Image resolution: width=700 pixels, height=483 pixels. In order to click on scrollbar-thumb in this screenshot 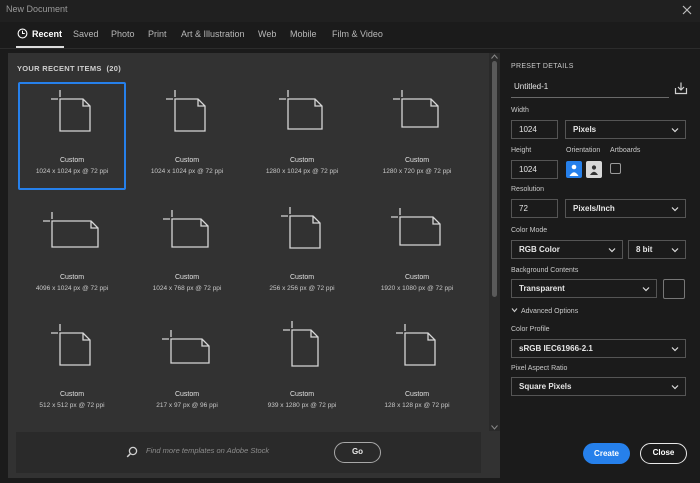, I will do `click(494, 179)`.